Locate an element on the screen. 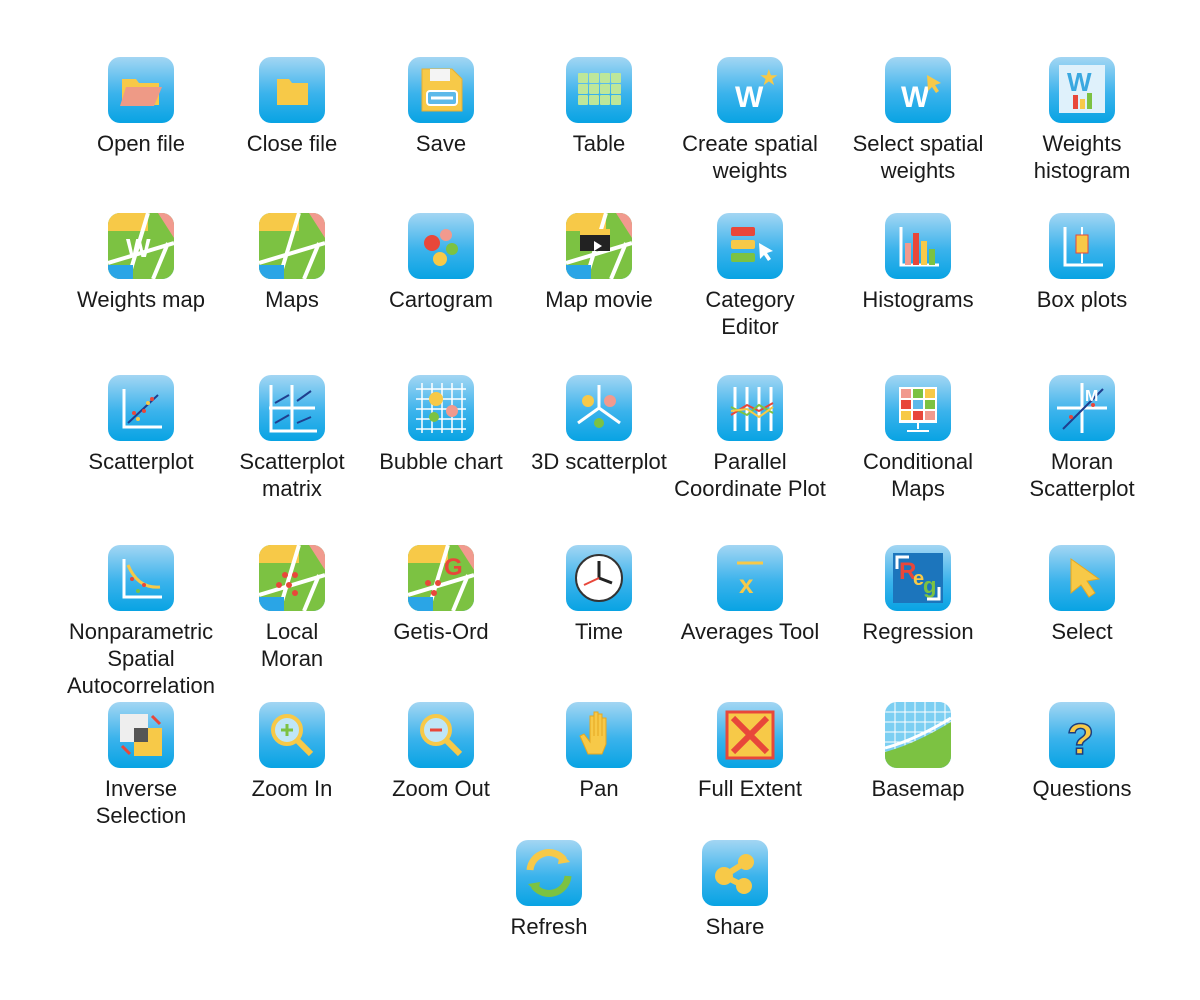  tool-map-movie-button: Map movie is located at coordinates (599, 263).